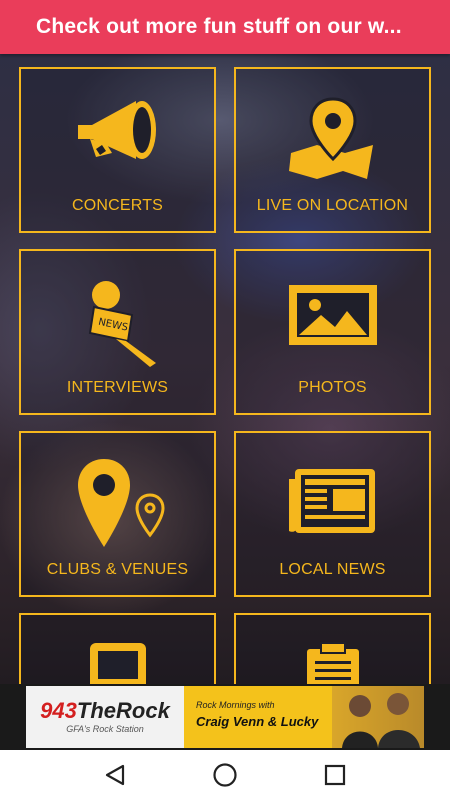 The width and height of the screenshot is (450, 800). What do you see at coordinates (332, 387) in the screenshot?
I see `tile-label: PHOTOS` at bounding box center [332, 387].